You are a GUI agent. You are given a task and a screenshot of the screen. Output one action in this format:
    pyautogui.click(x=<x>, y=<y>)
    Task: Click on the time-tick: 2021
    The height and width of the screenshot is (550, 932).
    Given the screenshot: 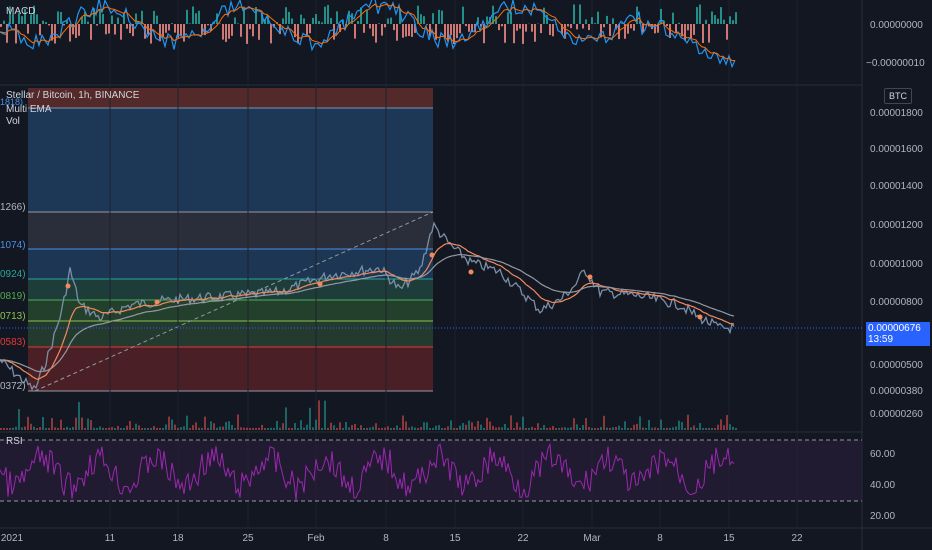 What is the action you would take?
    pyautogui.click(x=12, y=538)
    